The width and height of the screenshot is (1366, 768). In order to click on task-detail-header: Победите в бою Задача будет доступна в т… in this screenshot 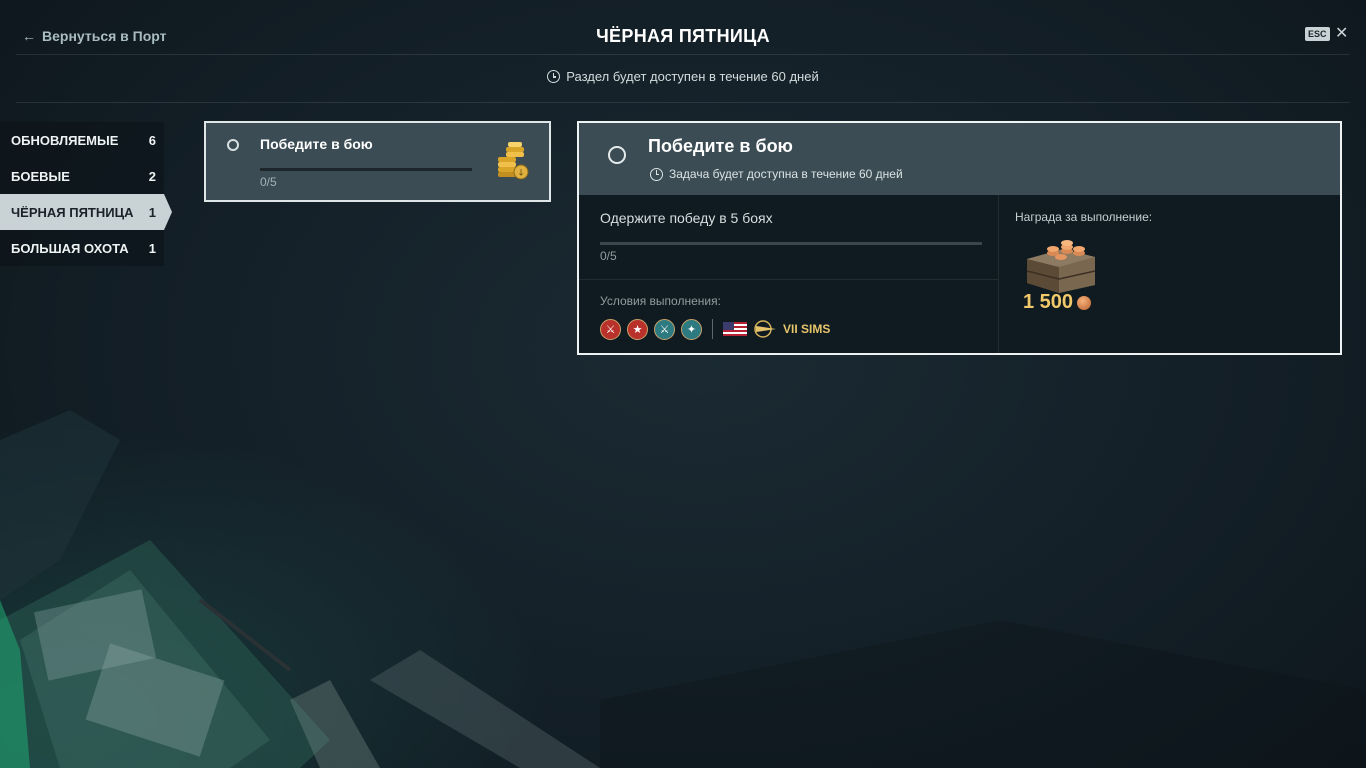, I will do `click(959, 159)`.